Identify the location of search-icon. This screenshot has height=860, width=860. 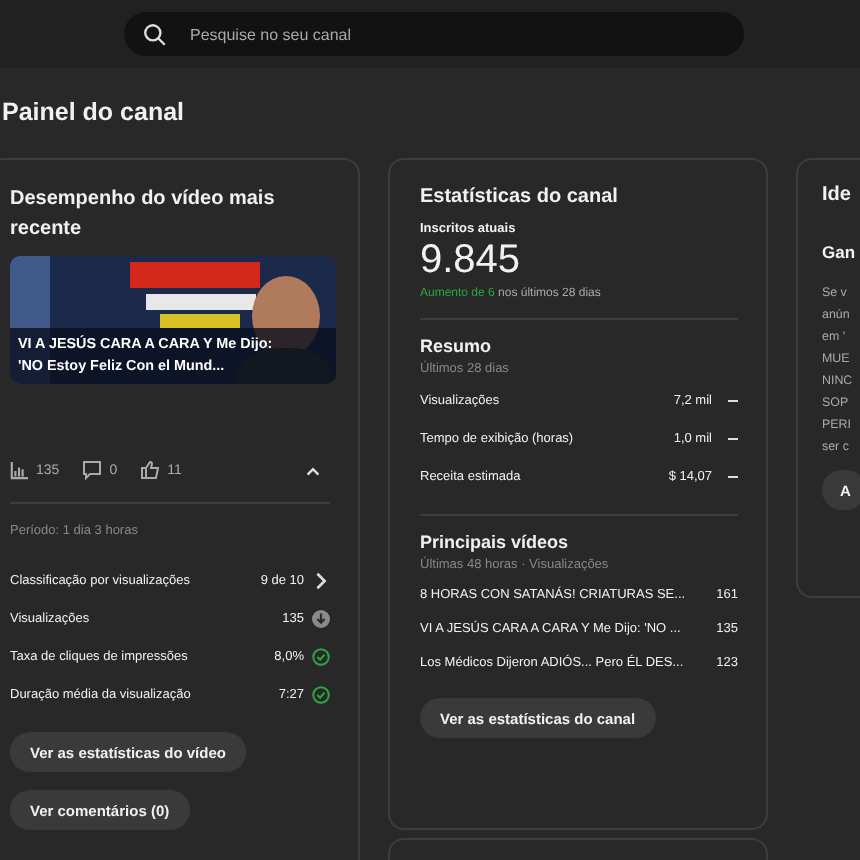
(155, 34).